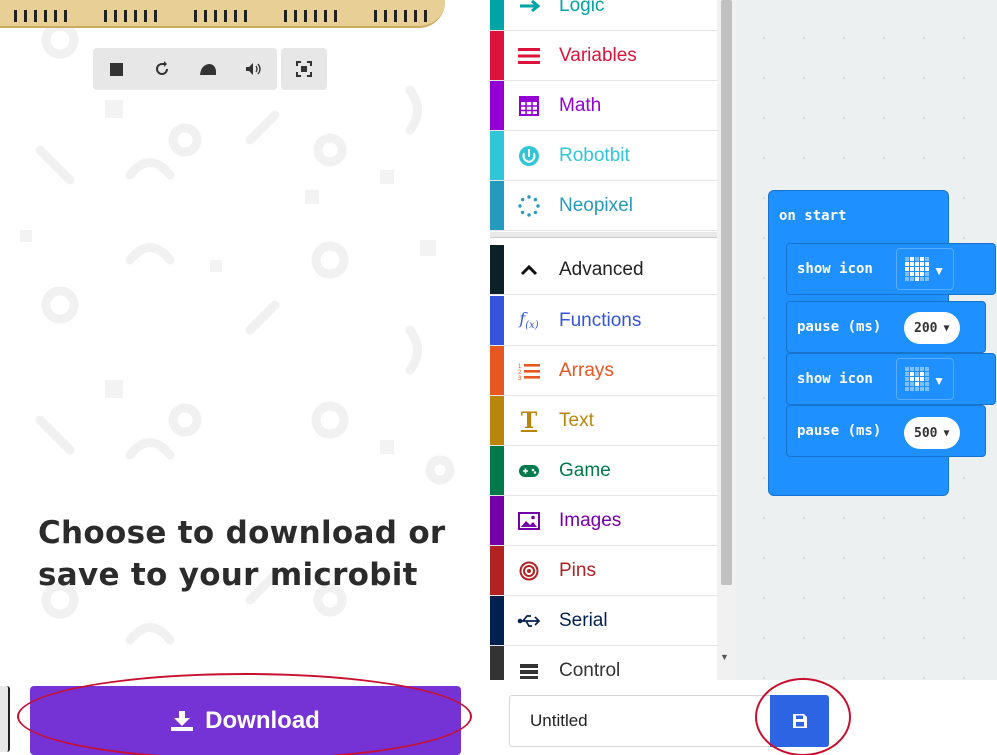 The image size is (997, 755). I want to click on microbit-board-edge, so click(222, 14).